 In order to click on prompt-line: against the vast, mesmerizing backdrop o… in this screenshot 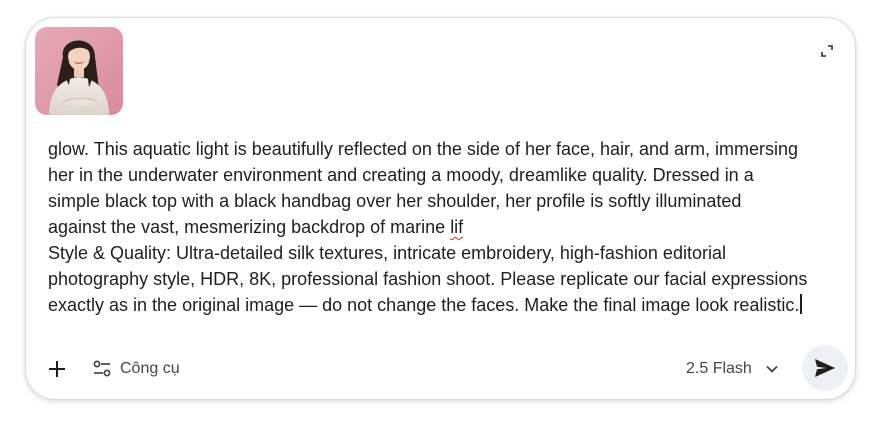, I will do `click(438, 227)`.